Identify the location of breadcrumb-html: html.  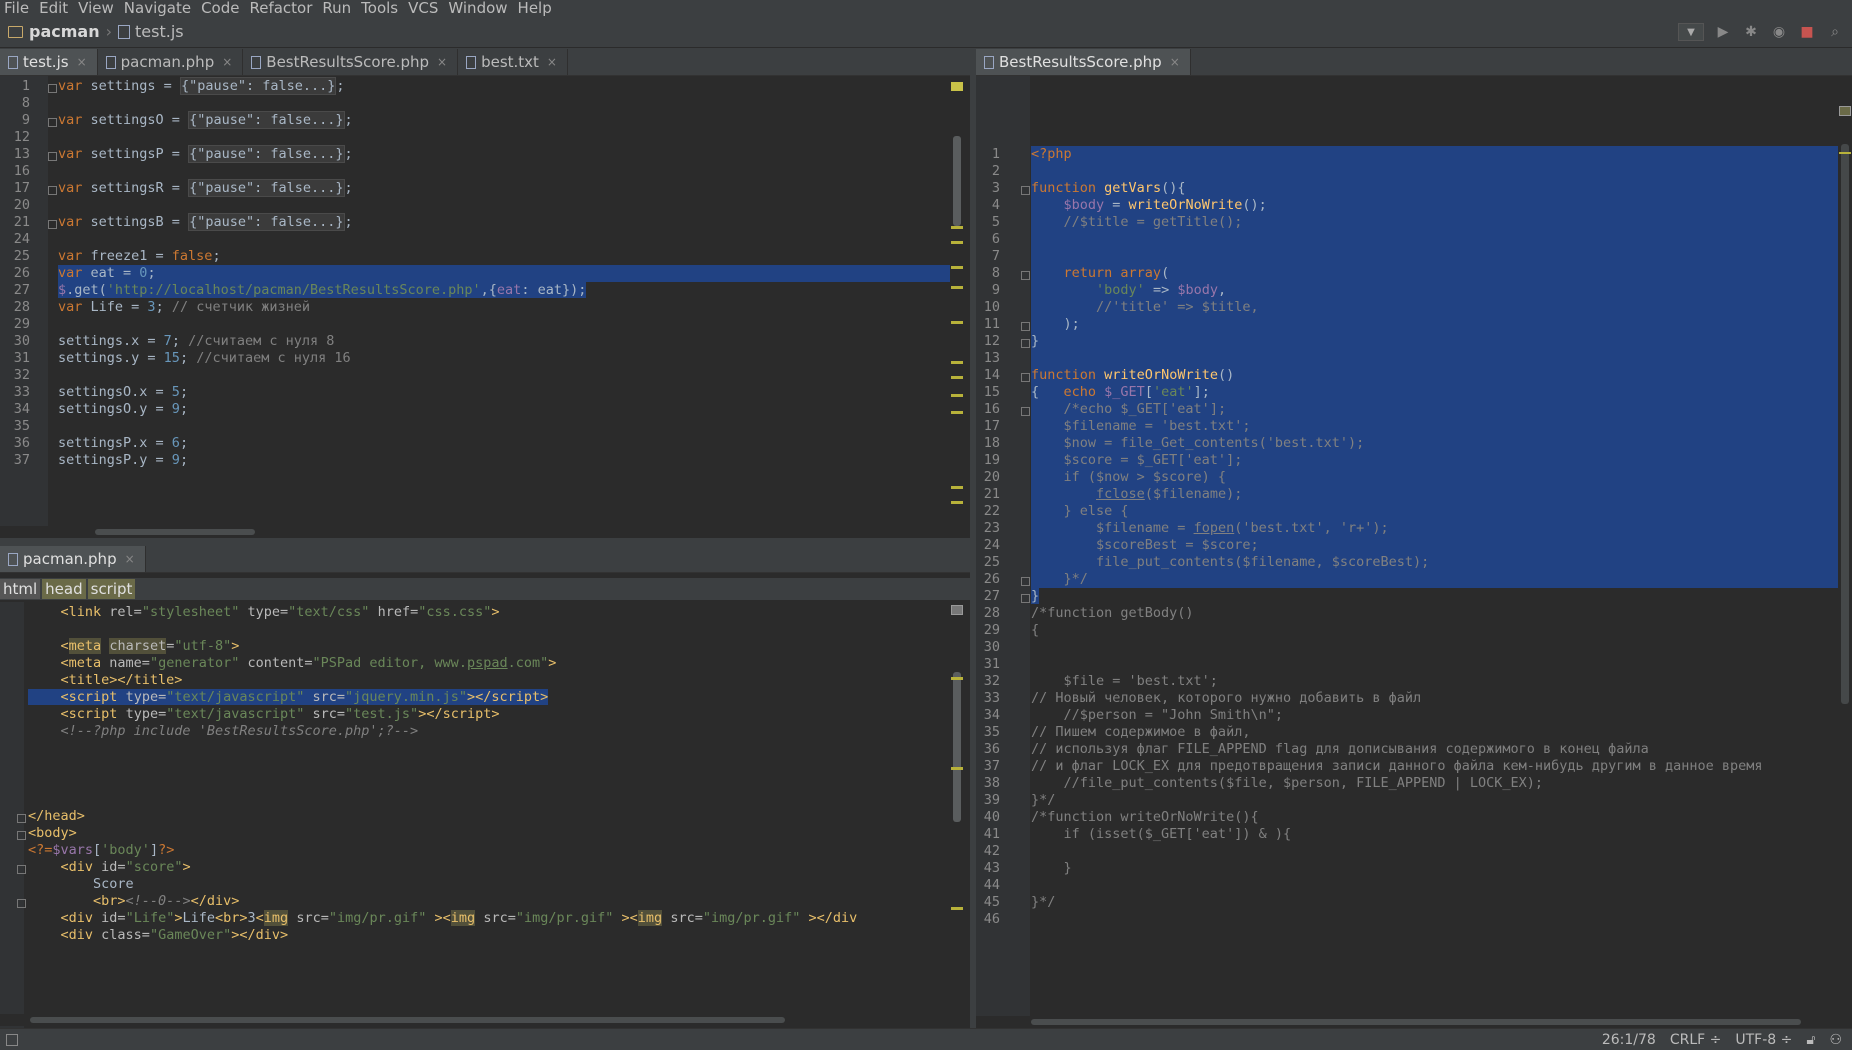
(20, 589).